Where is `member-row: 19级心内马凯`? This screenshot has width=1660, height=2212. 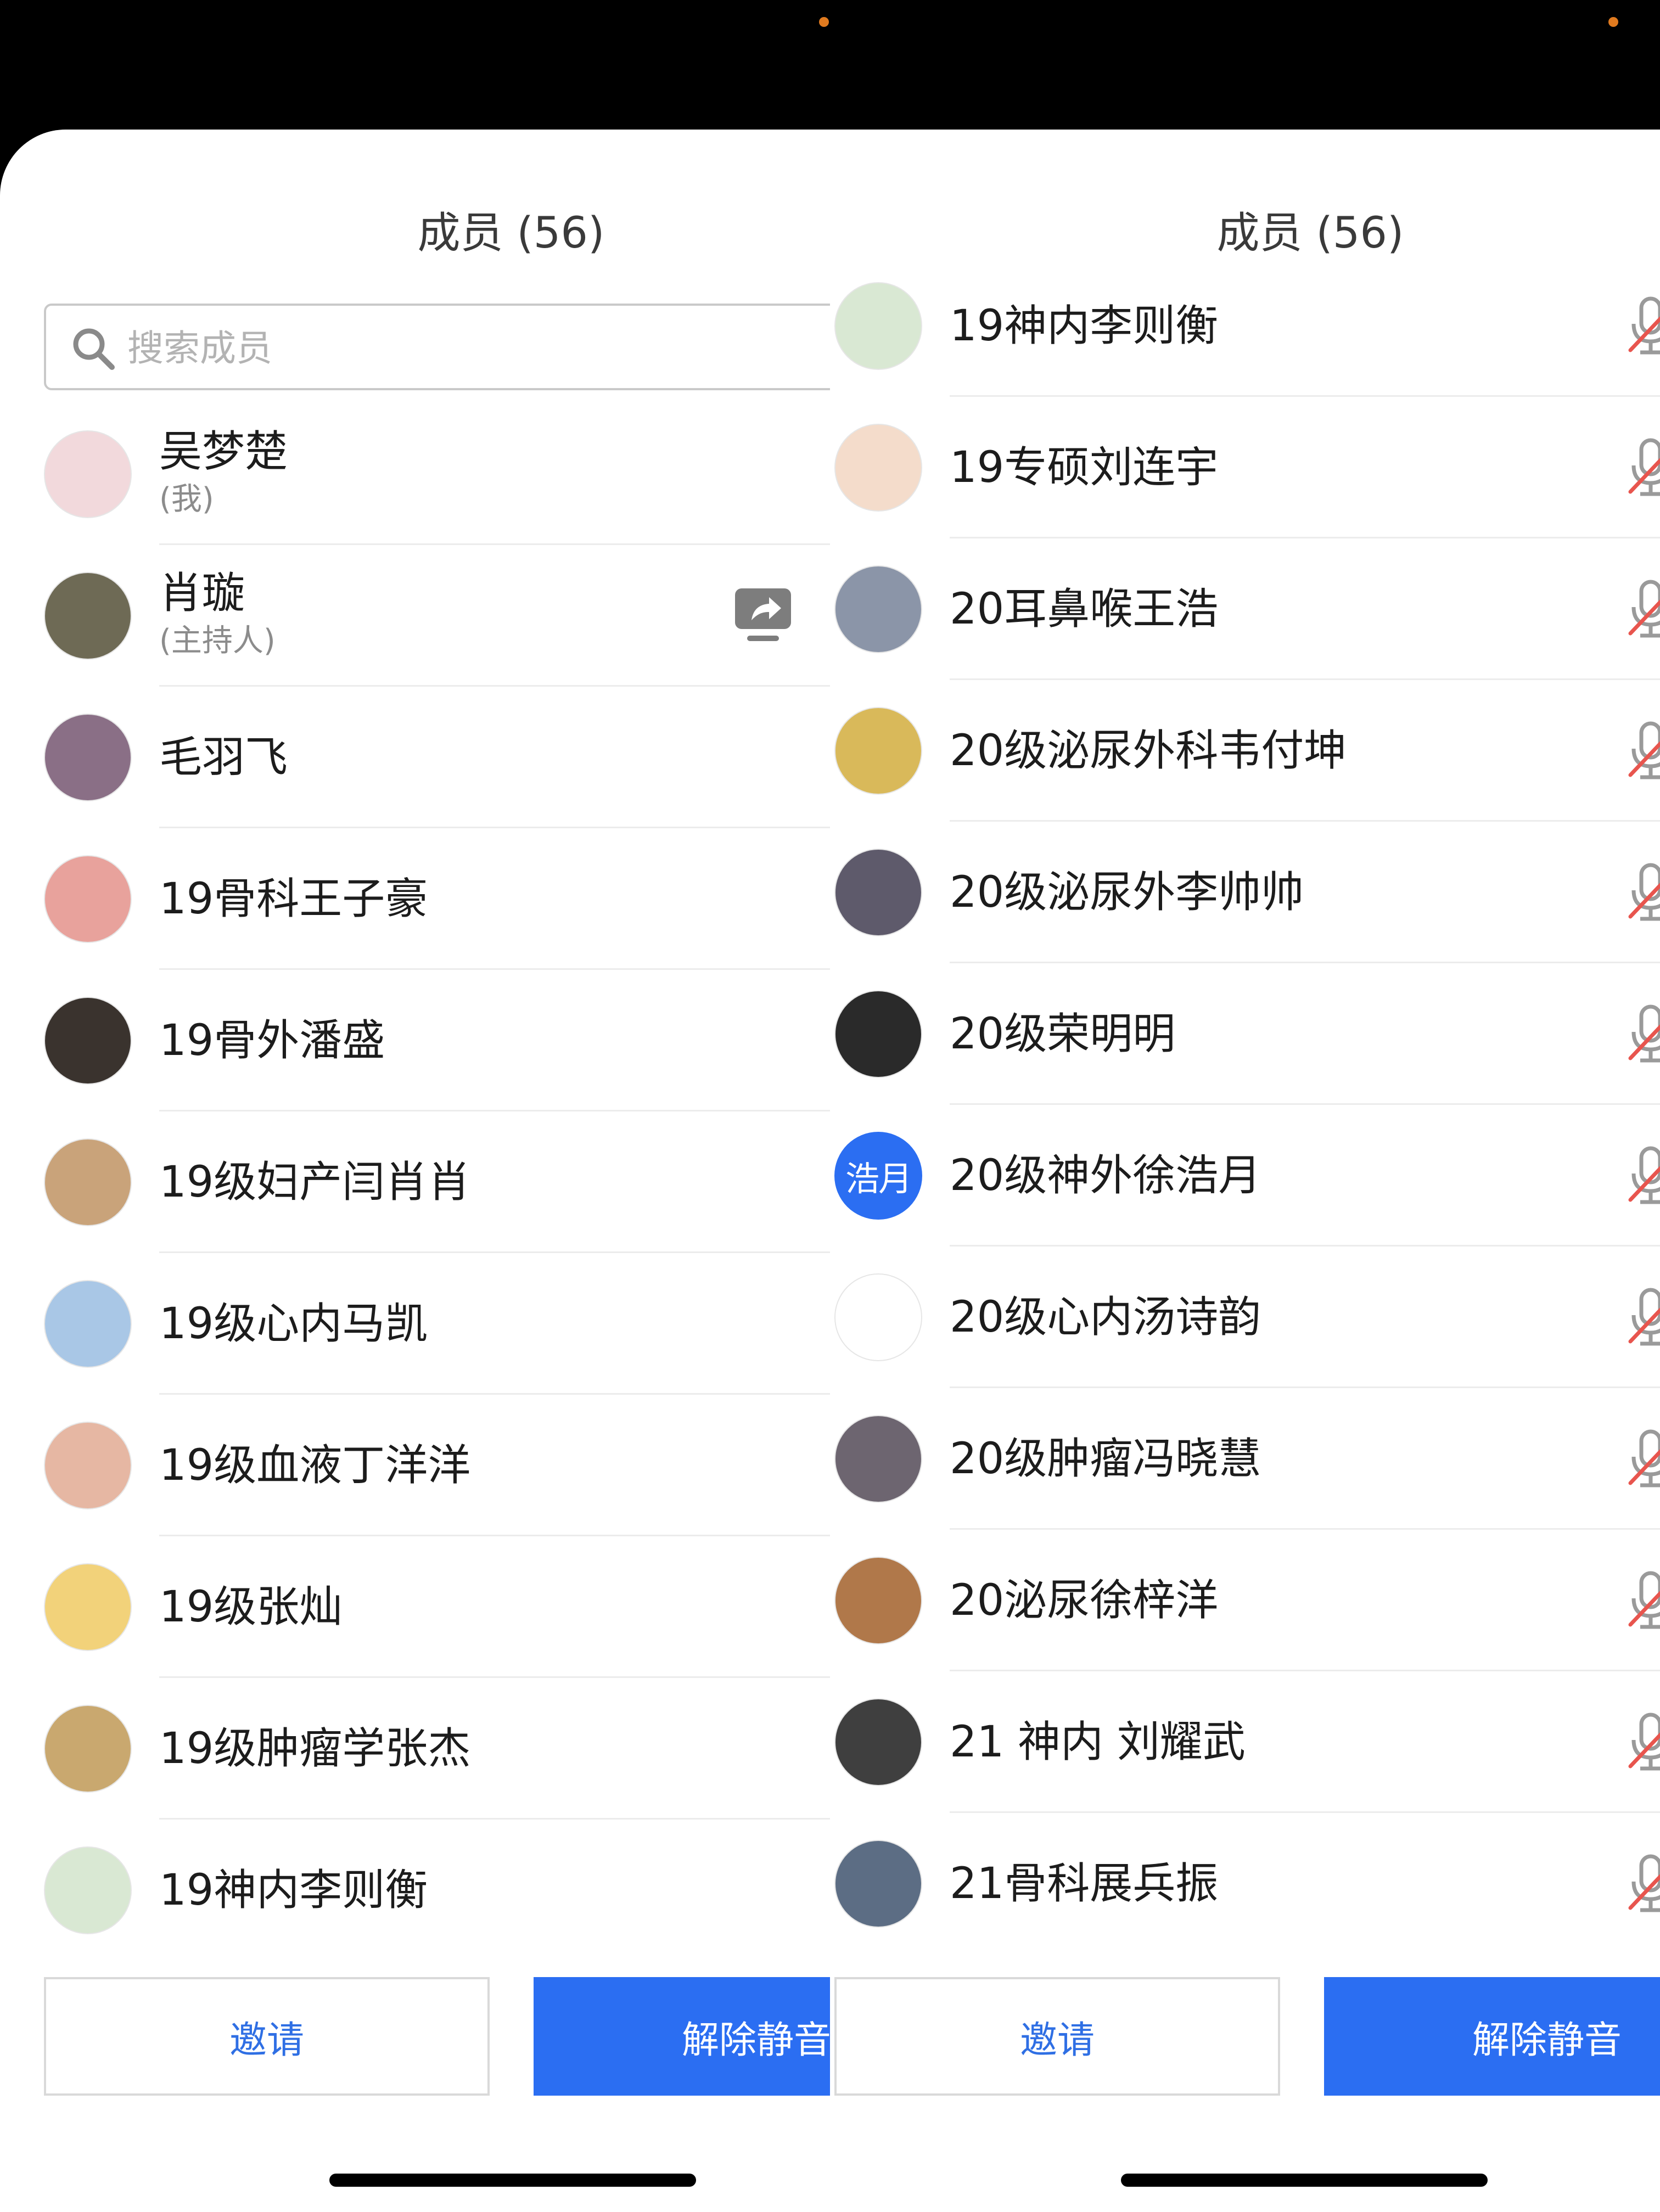
member-row: 19级心内马凯 is located at coordinates (415, 1324).